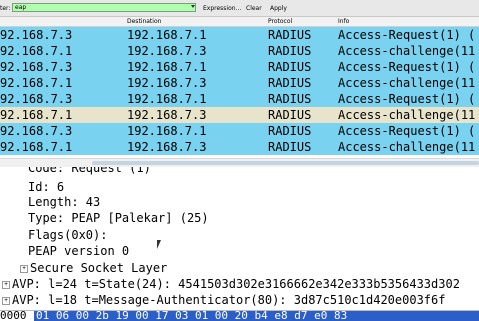 The height and width of the screenshot is (321, 479). What do you see at coordinates (343, 21) in the screenshot?
I see `column-info: Info` at bounding box center [343, 21].